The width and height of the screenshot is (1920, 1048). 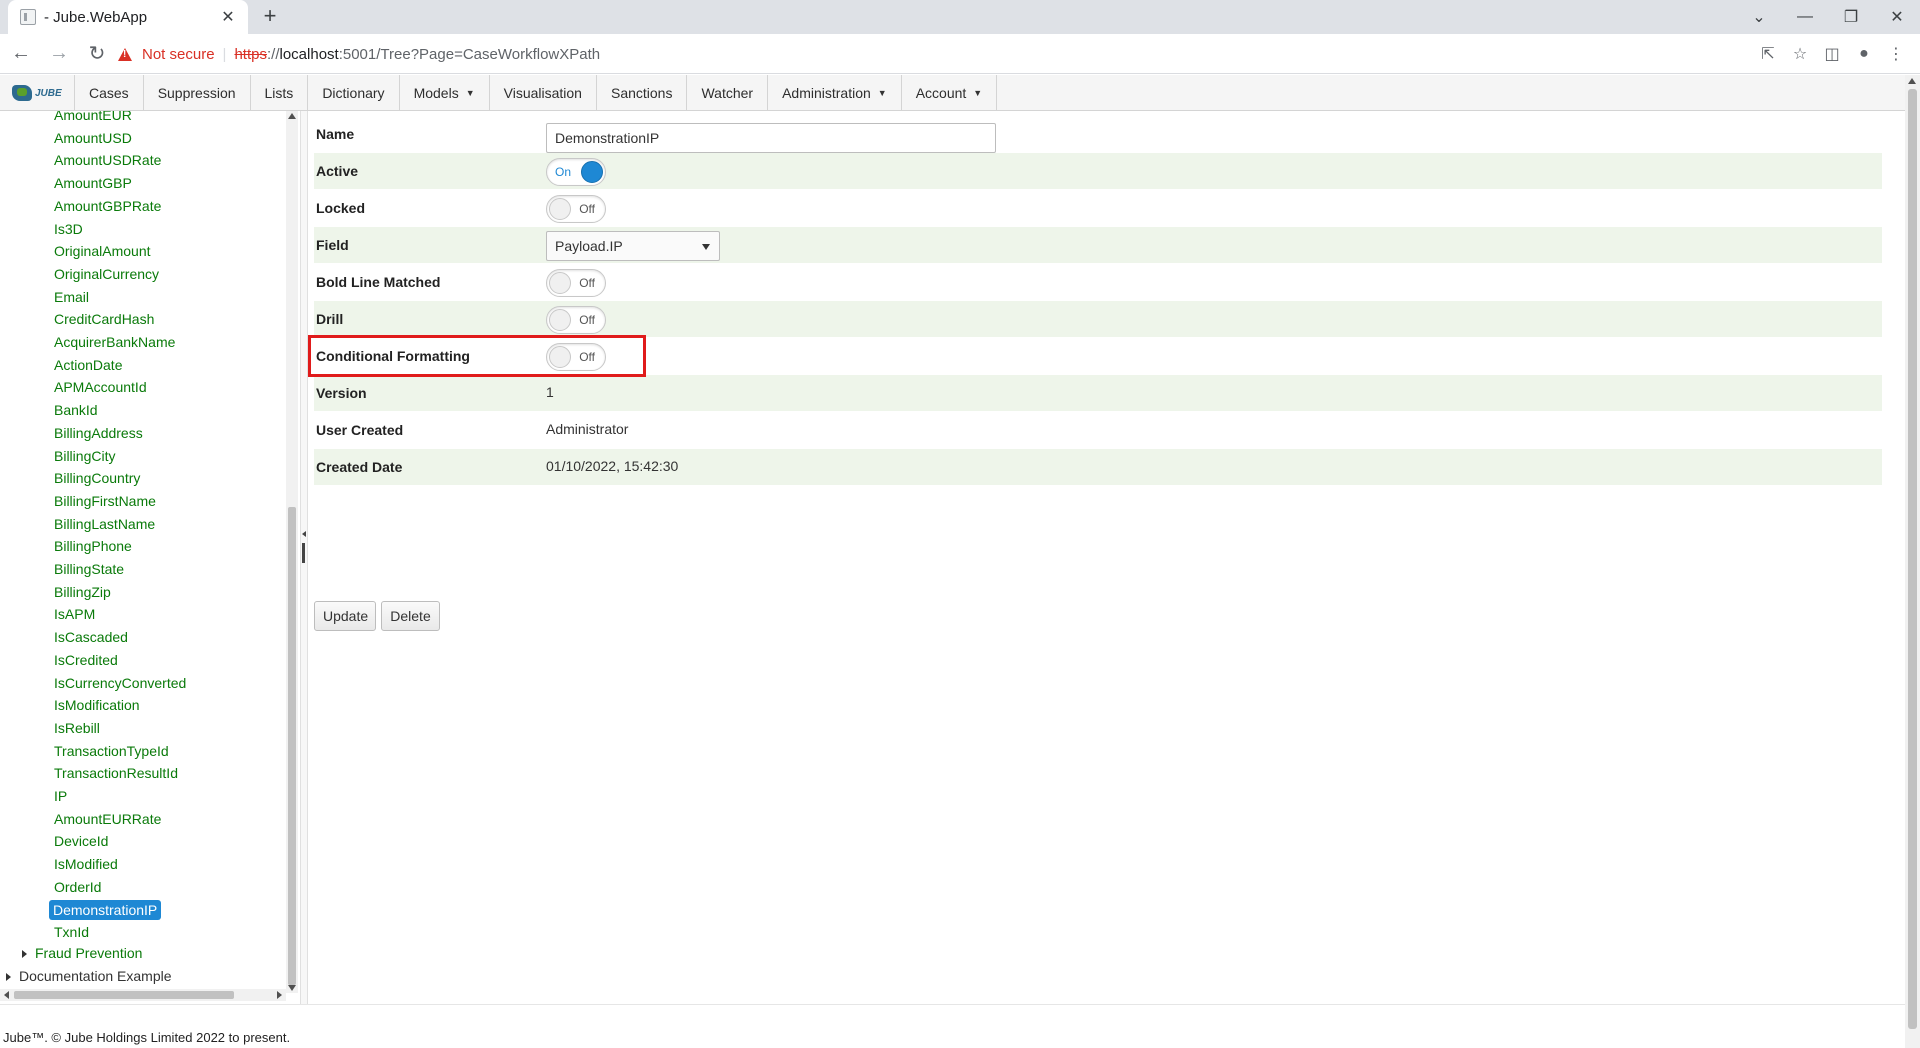 I want to click on active-toggle: On, so click(x=576, y=172).